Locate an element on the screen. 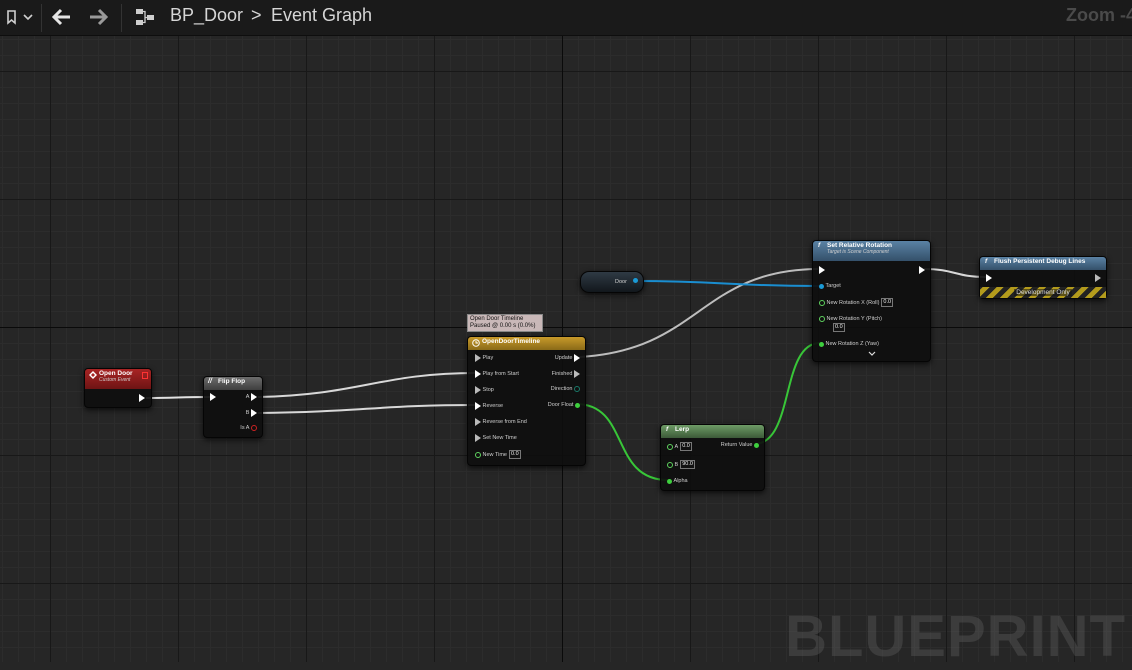  pin-label: Alpha is located at coordinates (680, 481).